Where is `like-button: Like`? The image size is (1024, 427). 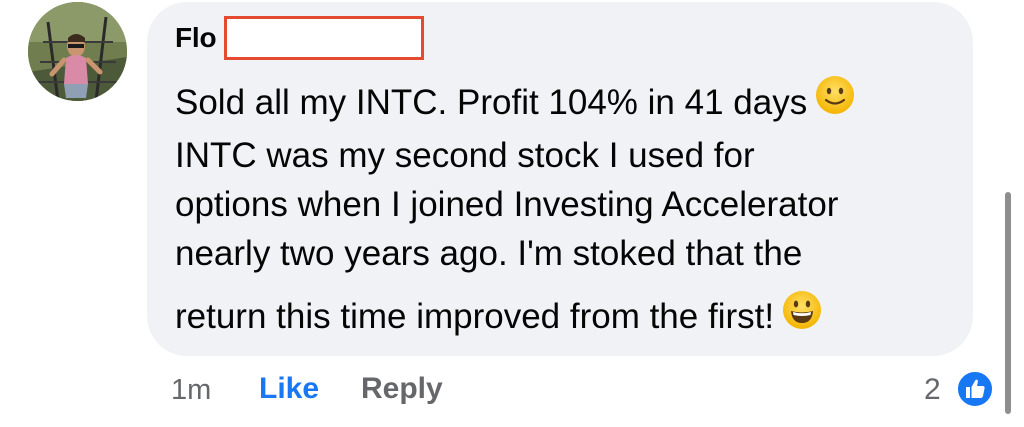 like-button: Like is located at coordinates (289, 389).